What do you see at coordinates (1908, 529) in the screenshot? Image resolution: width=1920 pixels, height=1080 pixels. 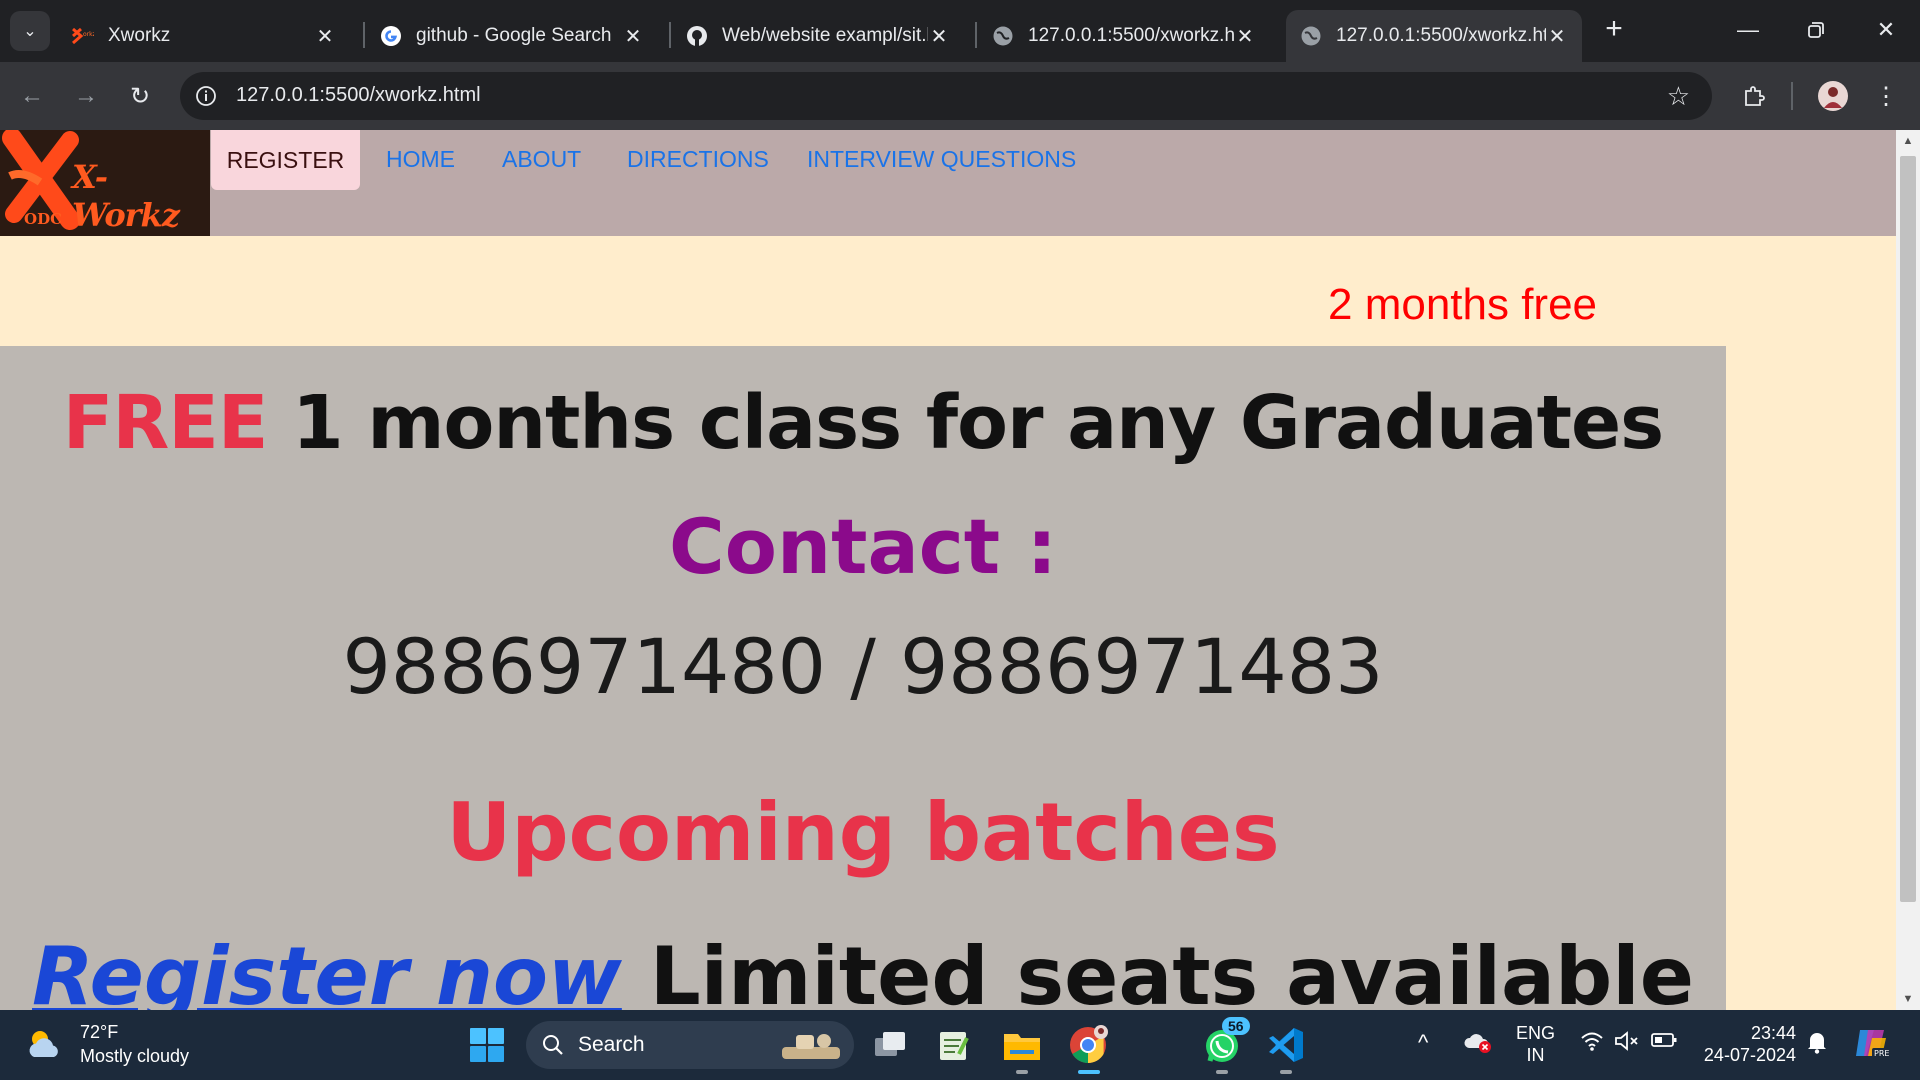 I see `scroll-thumb` at bounding box center [1908, 529].